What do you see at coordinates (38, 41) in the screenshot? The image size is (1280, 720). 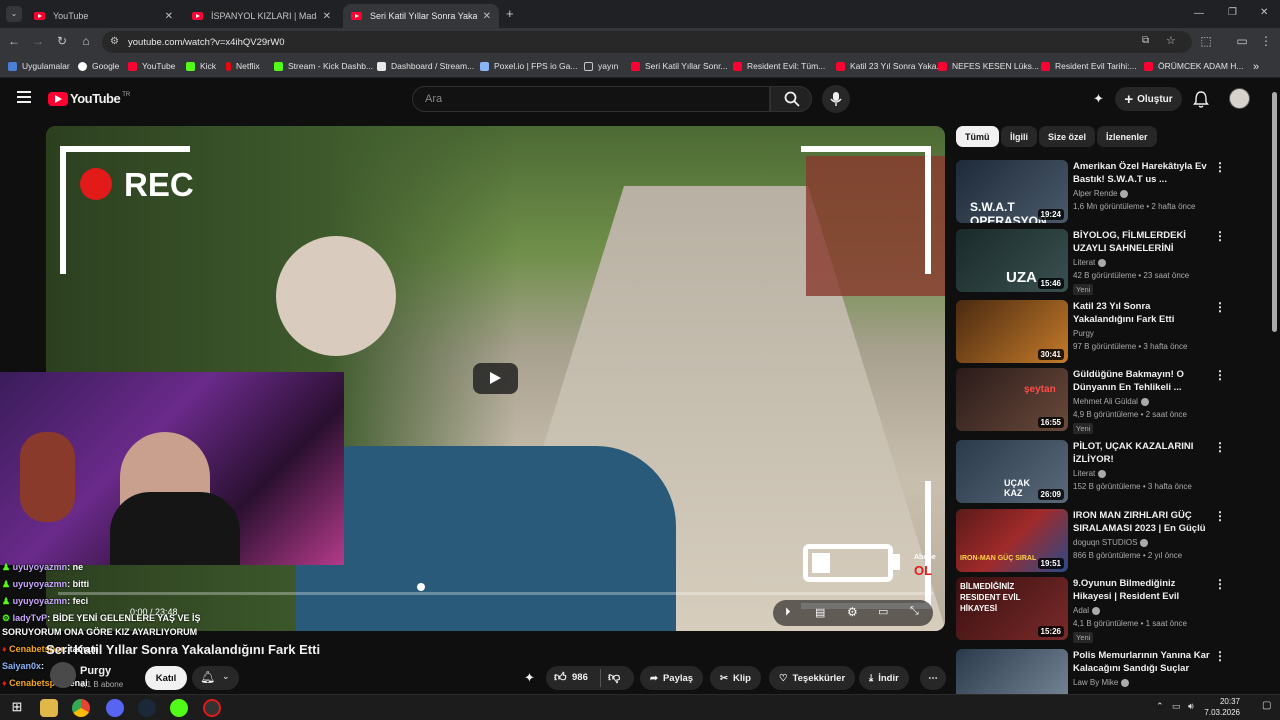 I see `forward-icon: →` at bounding box center [38, 41].